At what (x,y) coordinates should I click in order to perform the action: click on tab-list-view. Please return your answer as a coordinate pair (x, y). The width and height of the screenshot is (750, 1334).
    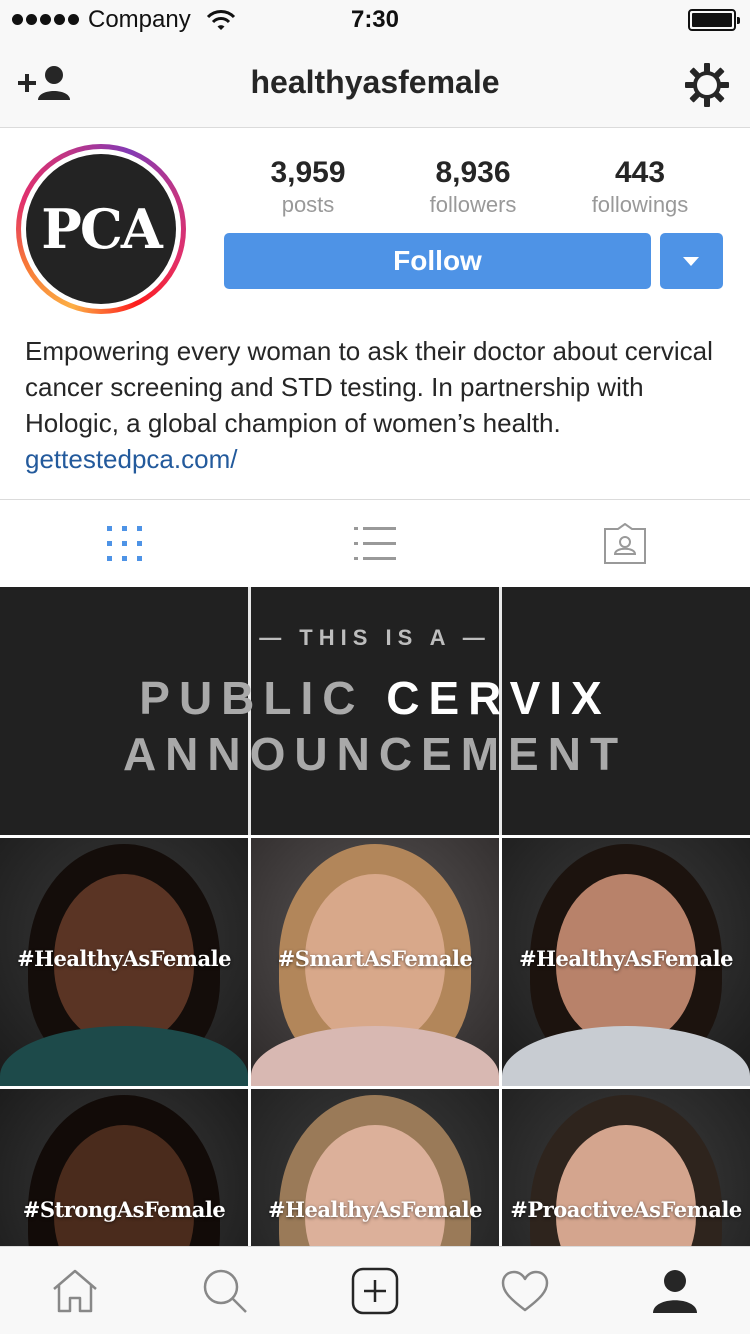
    Looking at the image, I should click on (375, 544).